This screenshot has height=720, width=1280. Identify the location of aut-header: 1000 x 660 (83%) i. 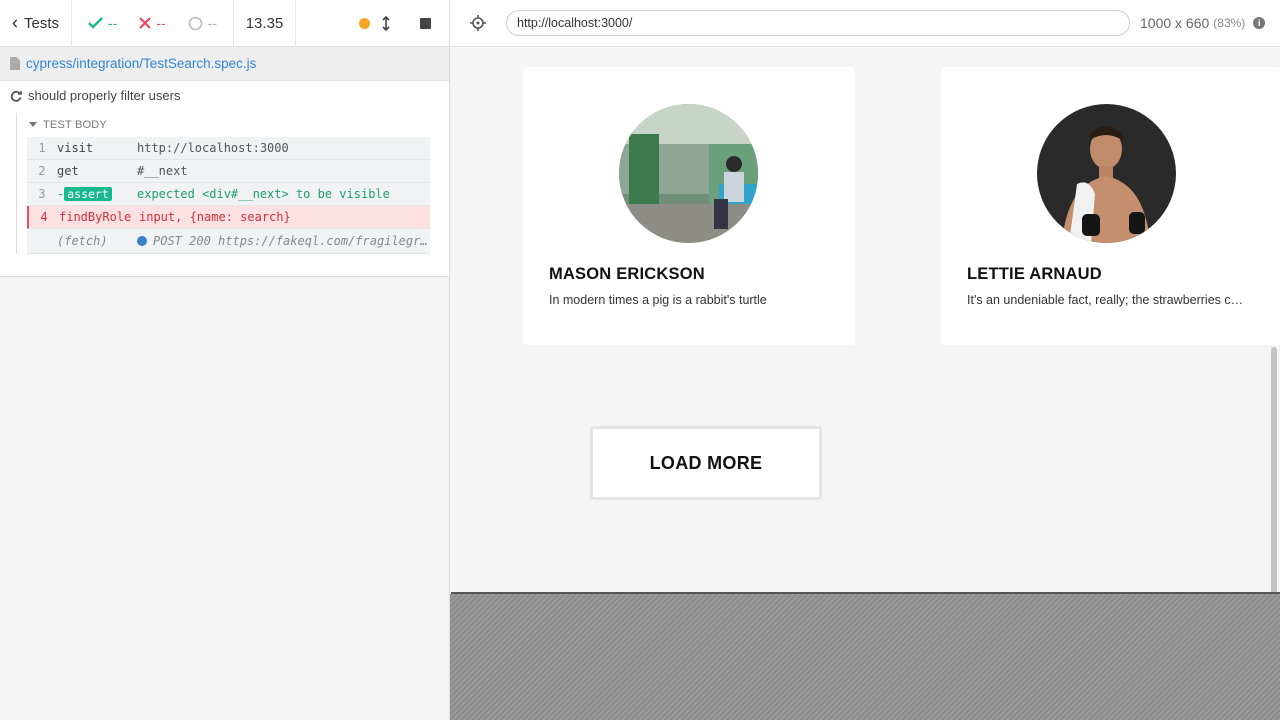
(865, 23).